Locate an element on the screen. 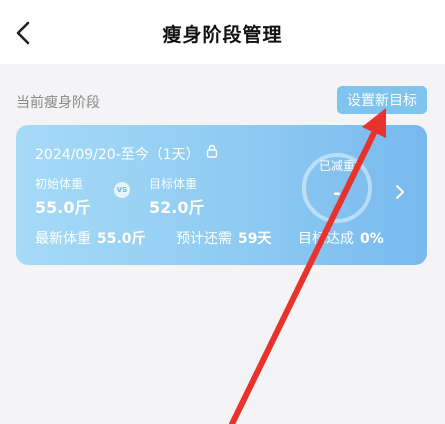  remaining-label: 预计还需 is located at coordinates (204, 239).